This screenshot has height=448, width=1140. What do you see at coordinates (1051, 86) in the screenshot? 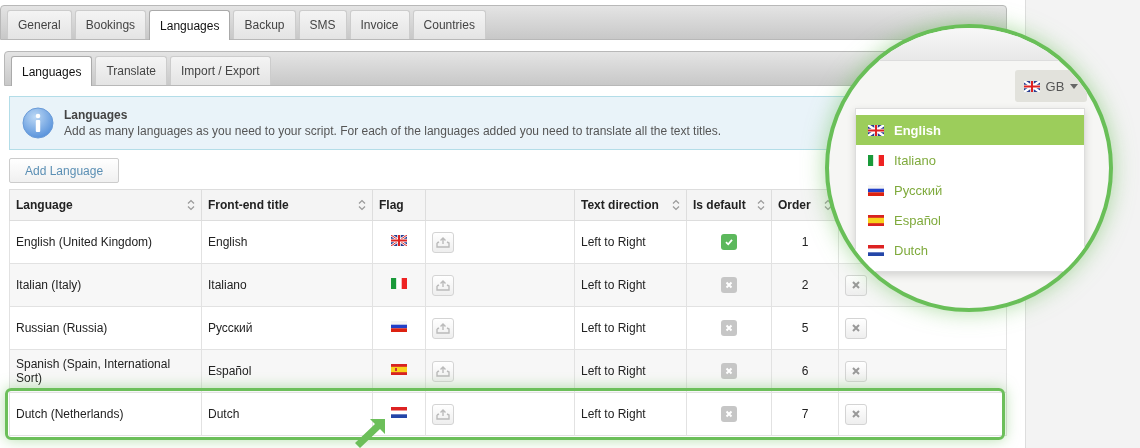
I see `language-dropdown: GB` at bounding box center [1051, 86].